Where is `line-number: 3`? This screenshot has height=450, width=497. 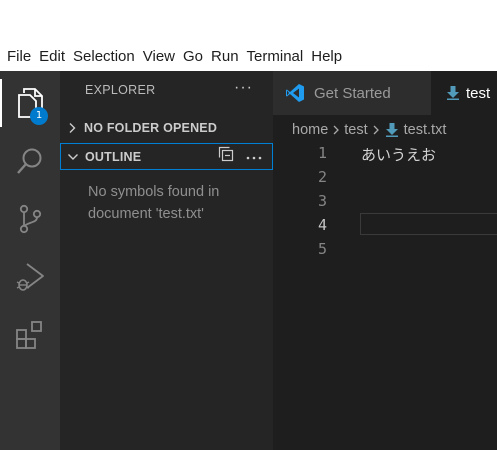 line-number: 3 is located at coordinates (322, 201).